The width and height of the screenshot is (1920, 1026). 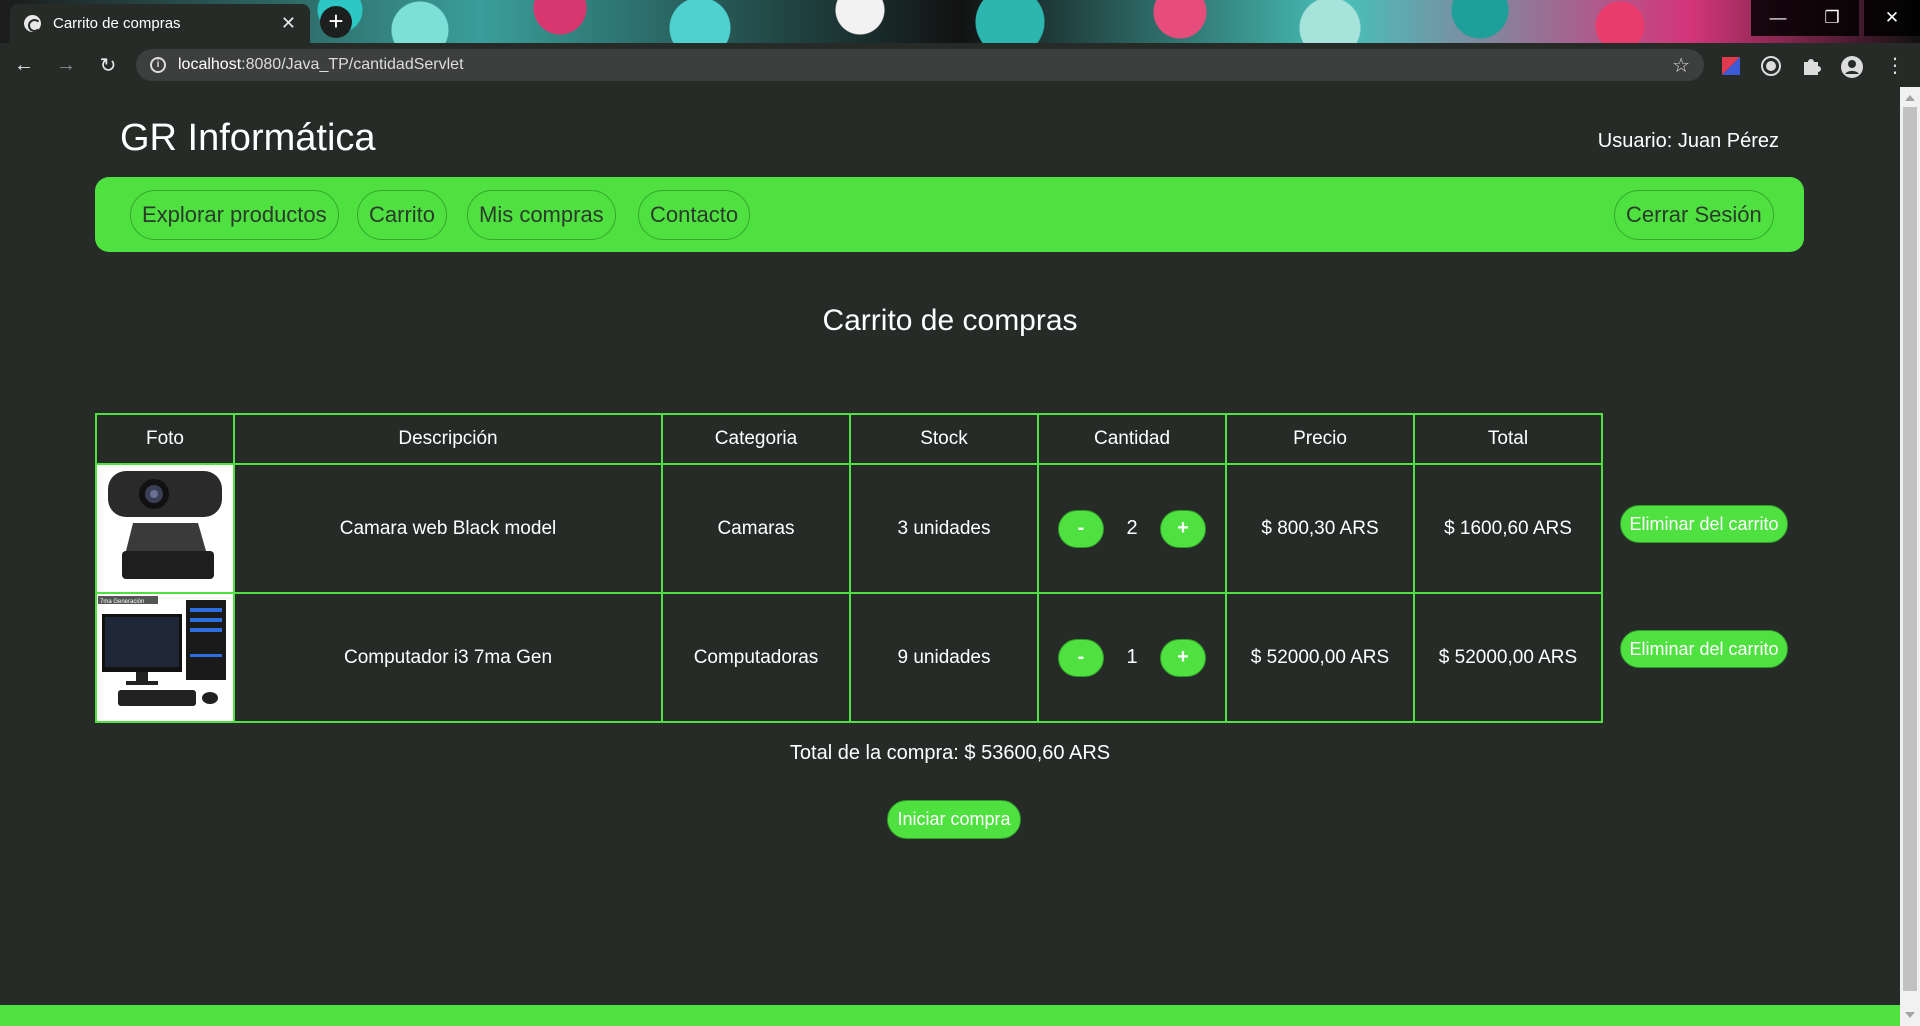 I want to click on profile-avatar-icon, so click(x=1851, y=66).